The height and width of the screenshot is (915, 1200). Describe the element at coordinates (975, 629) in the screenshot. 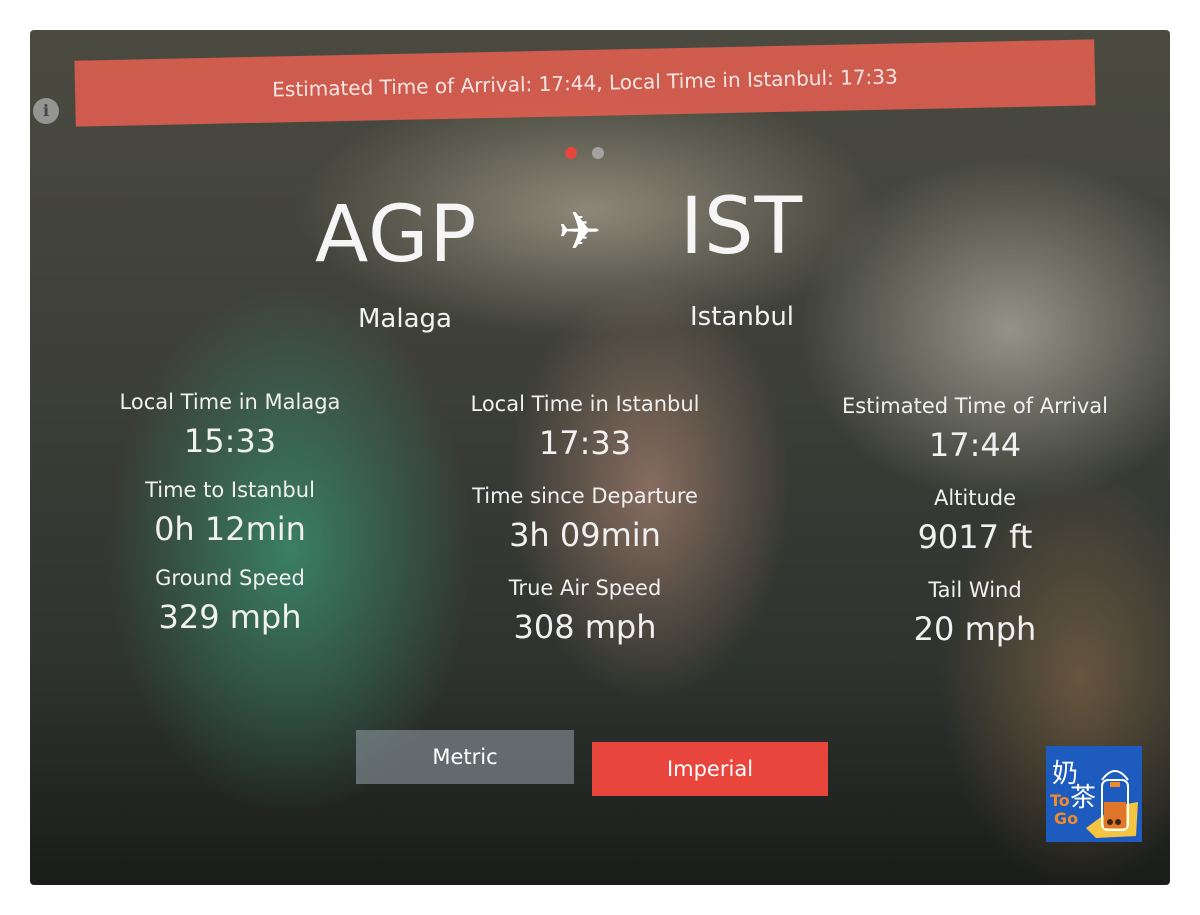

I see `stat-value: 20 mph` at that location.